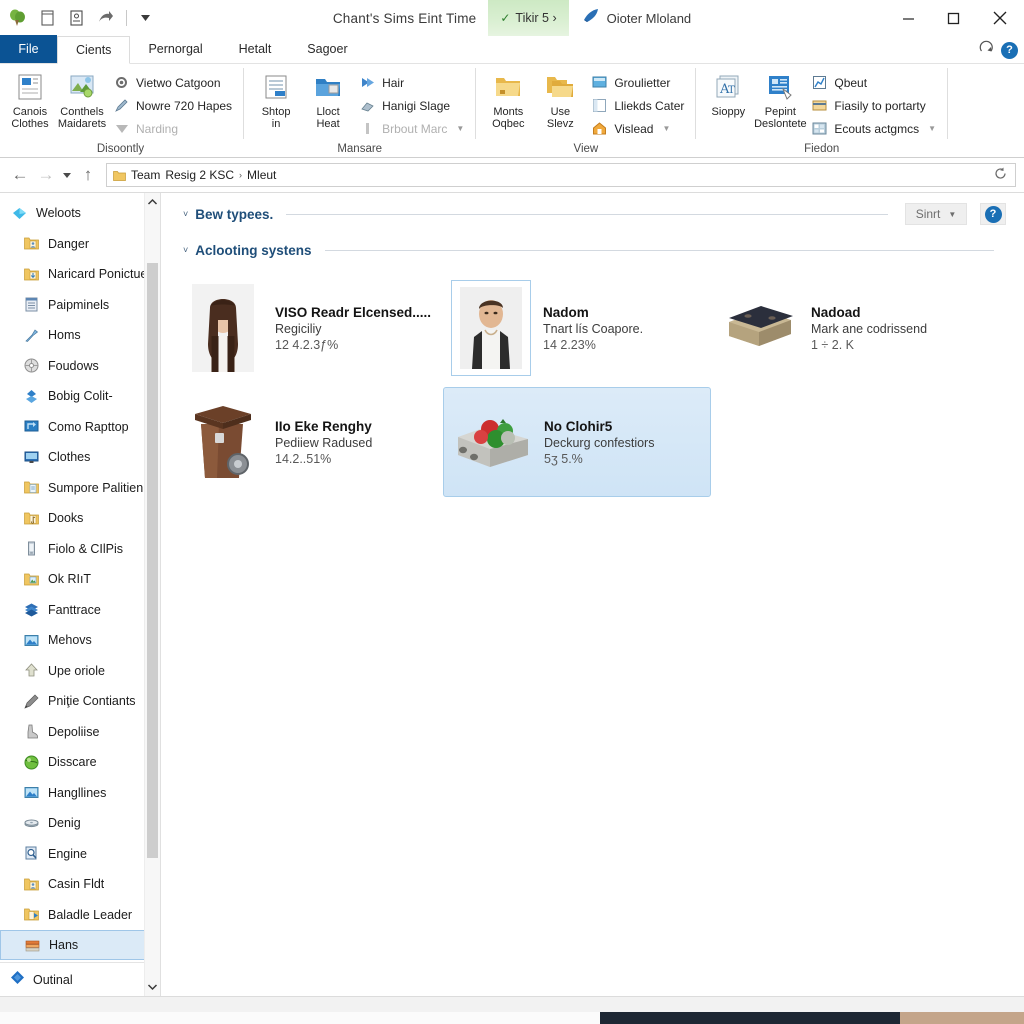 The height and width of the screenshot is (1024, 1024). Describe the element at coordinates (276, 112) in the screenshot. I see `ribbon-btn-line1: Shtop` at that location.